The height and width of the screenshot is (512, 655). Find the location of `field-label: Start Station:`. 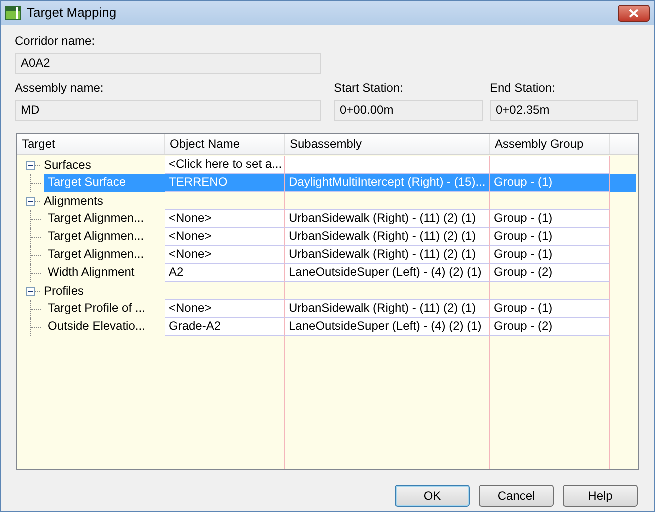

field-label: Start Station: is located at coordinates (369, 88).